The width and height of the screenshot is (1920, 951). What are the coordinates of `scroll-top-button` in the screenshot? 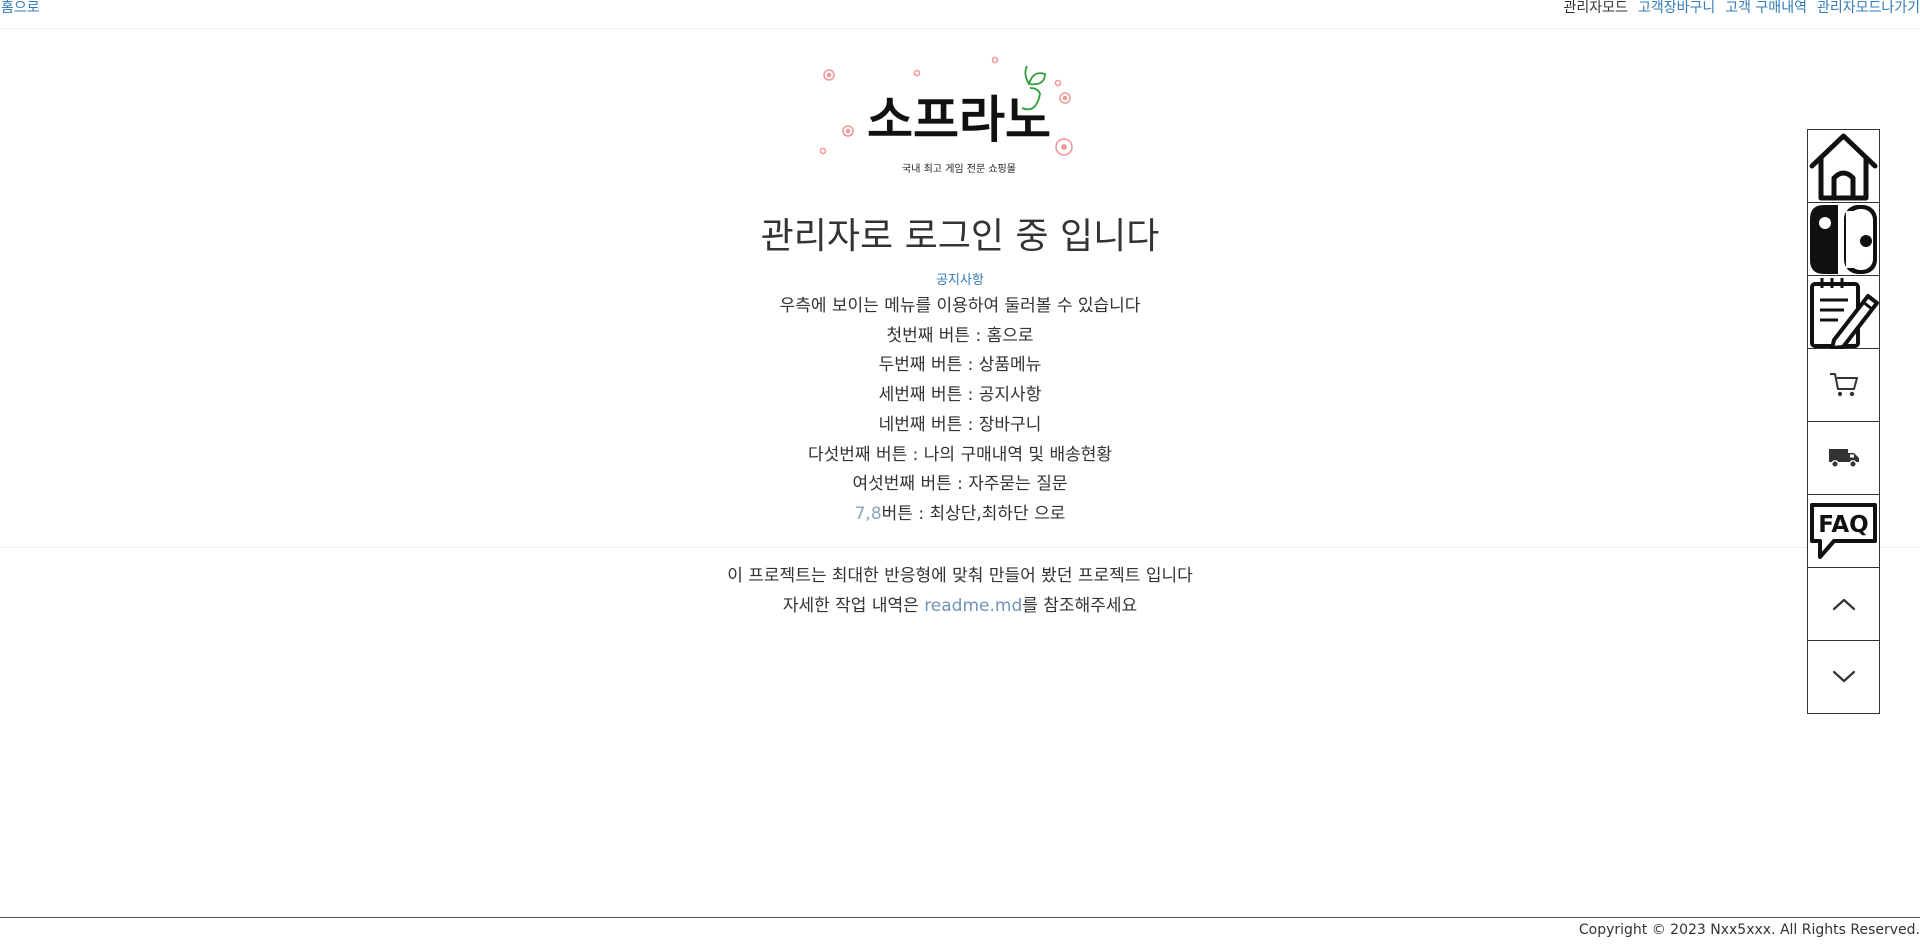 It's located at (1843, 604).